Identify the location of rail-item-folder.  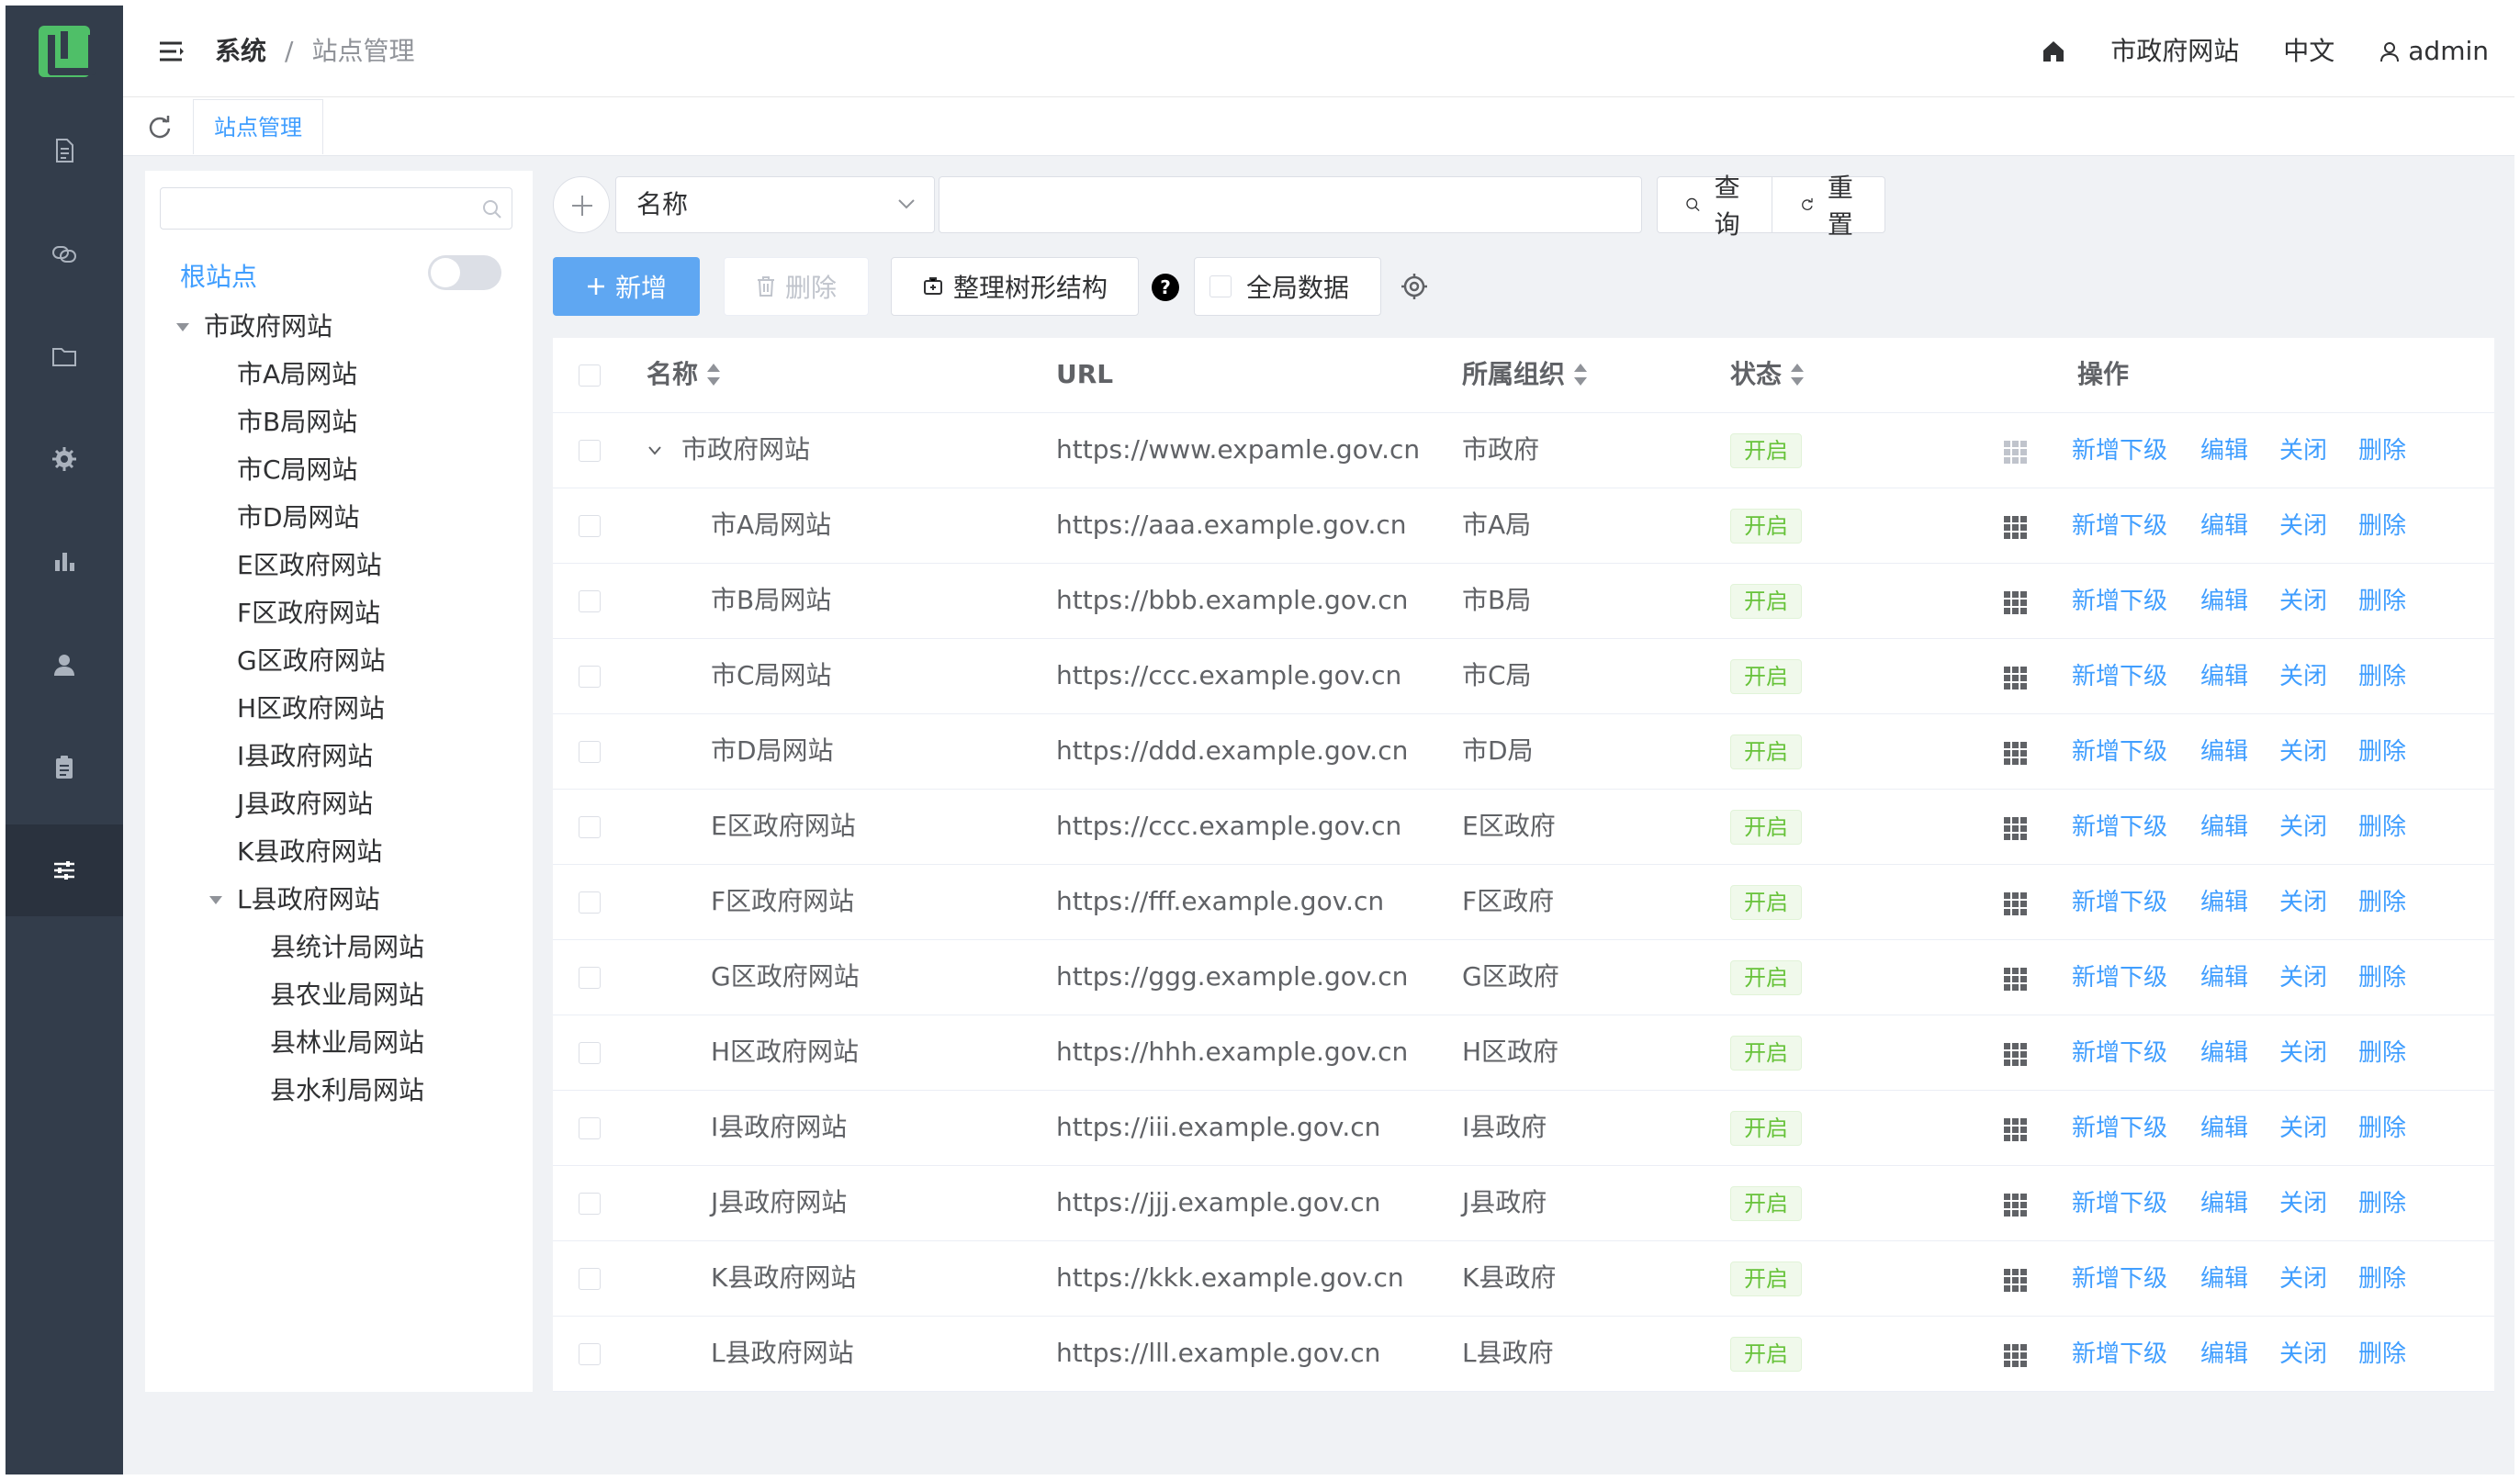
(64, 356).